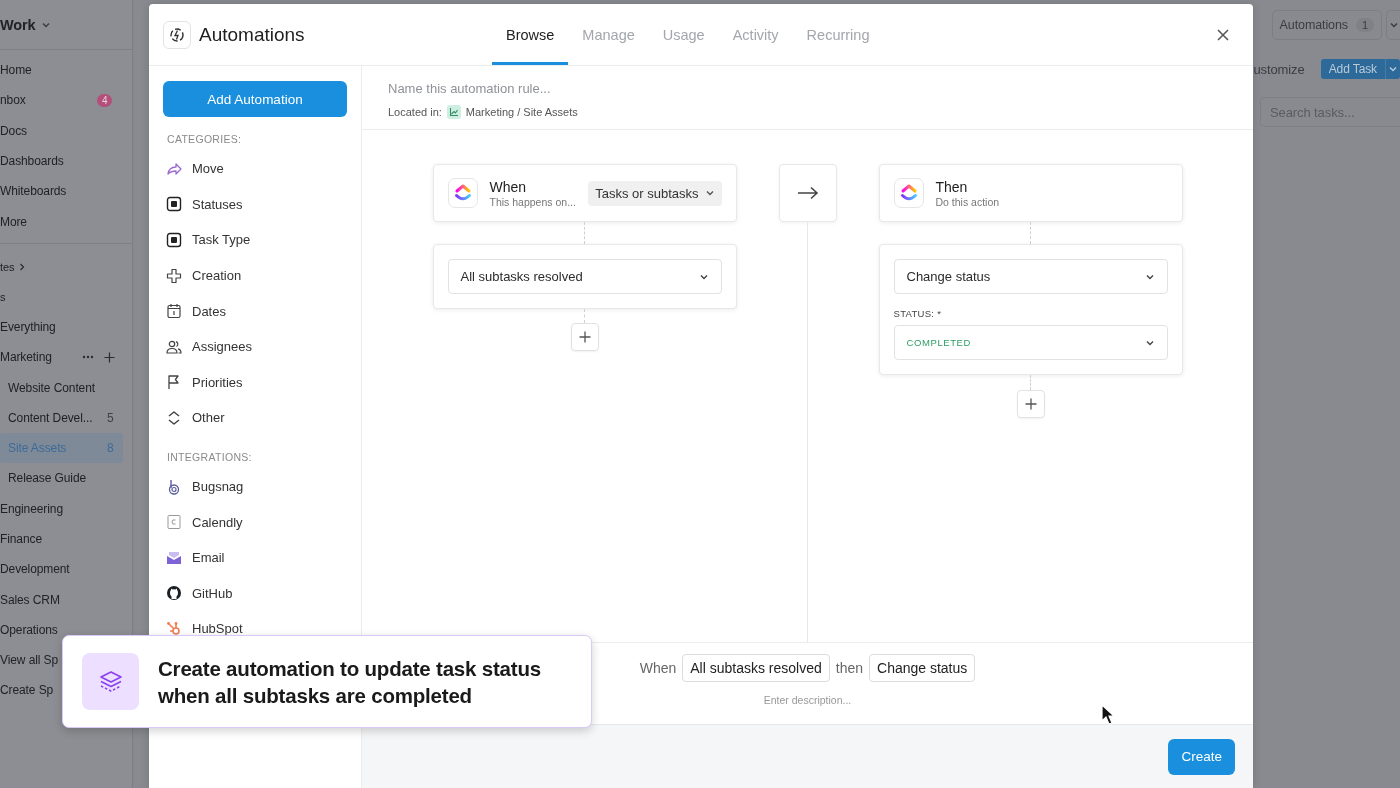 This screenshot has width=1400, height=788. Describe the element at coordinates (1279, 69) in the screenshot. I see `customize-button: ustomize` at that location.